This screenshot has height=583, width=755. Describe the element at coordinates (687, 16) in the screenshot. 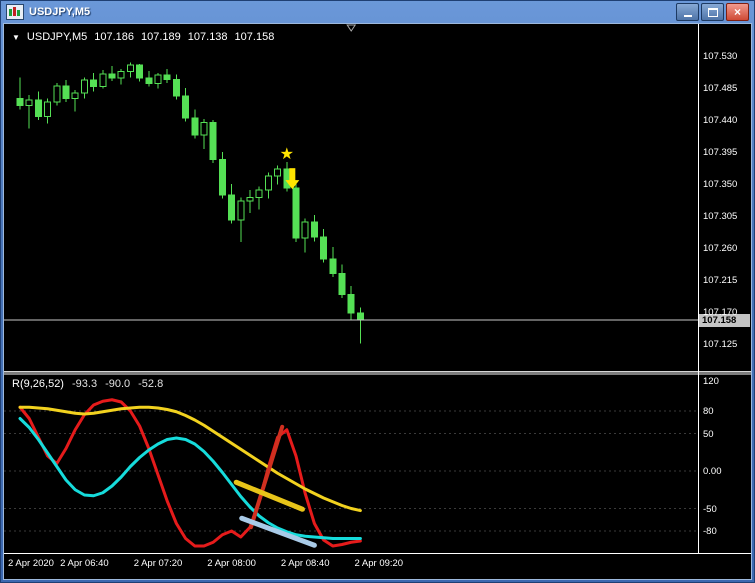

I see `minimize-icon` at that location.